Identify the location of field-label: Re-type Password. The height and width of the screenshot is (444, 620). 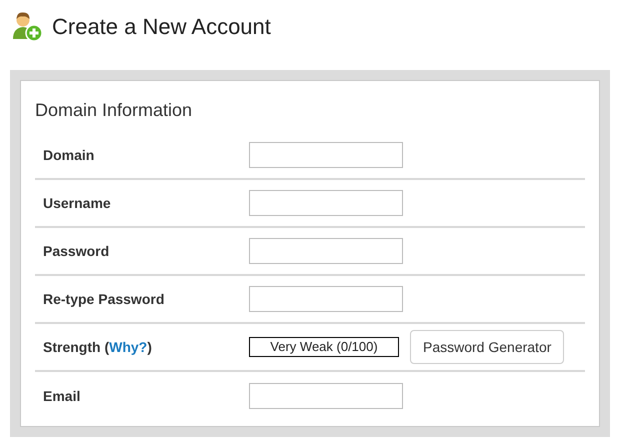
(103, 298).